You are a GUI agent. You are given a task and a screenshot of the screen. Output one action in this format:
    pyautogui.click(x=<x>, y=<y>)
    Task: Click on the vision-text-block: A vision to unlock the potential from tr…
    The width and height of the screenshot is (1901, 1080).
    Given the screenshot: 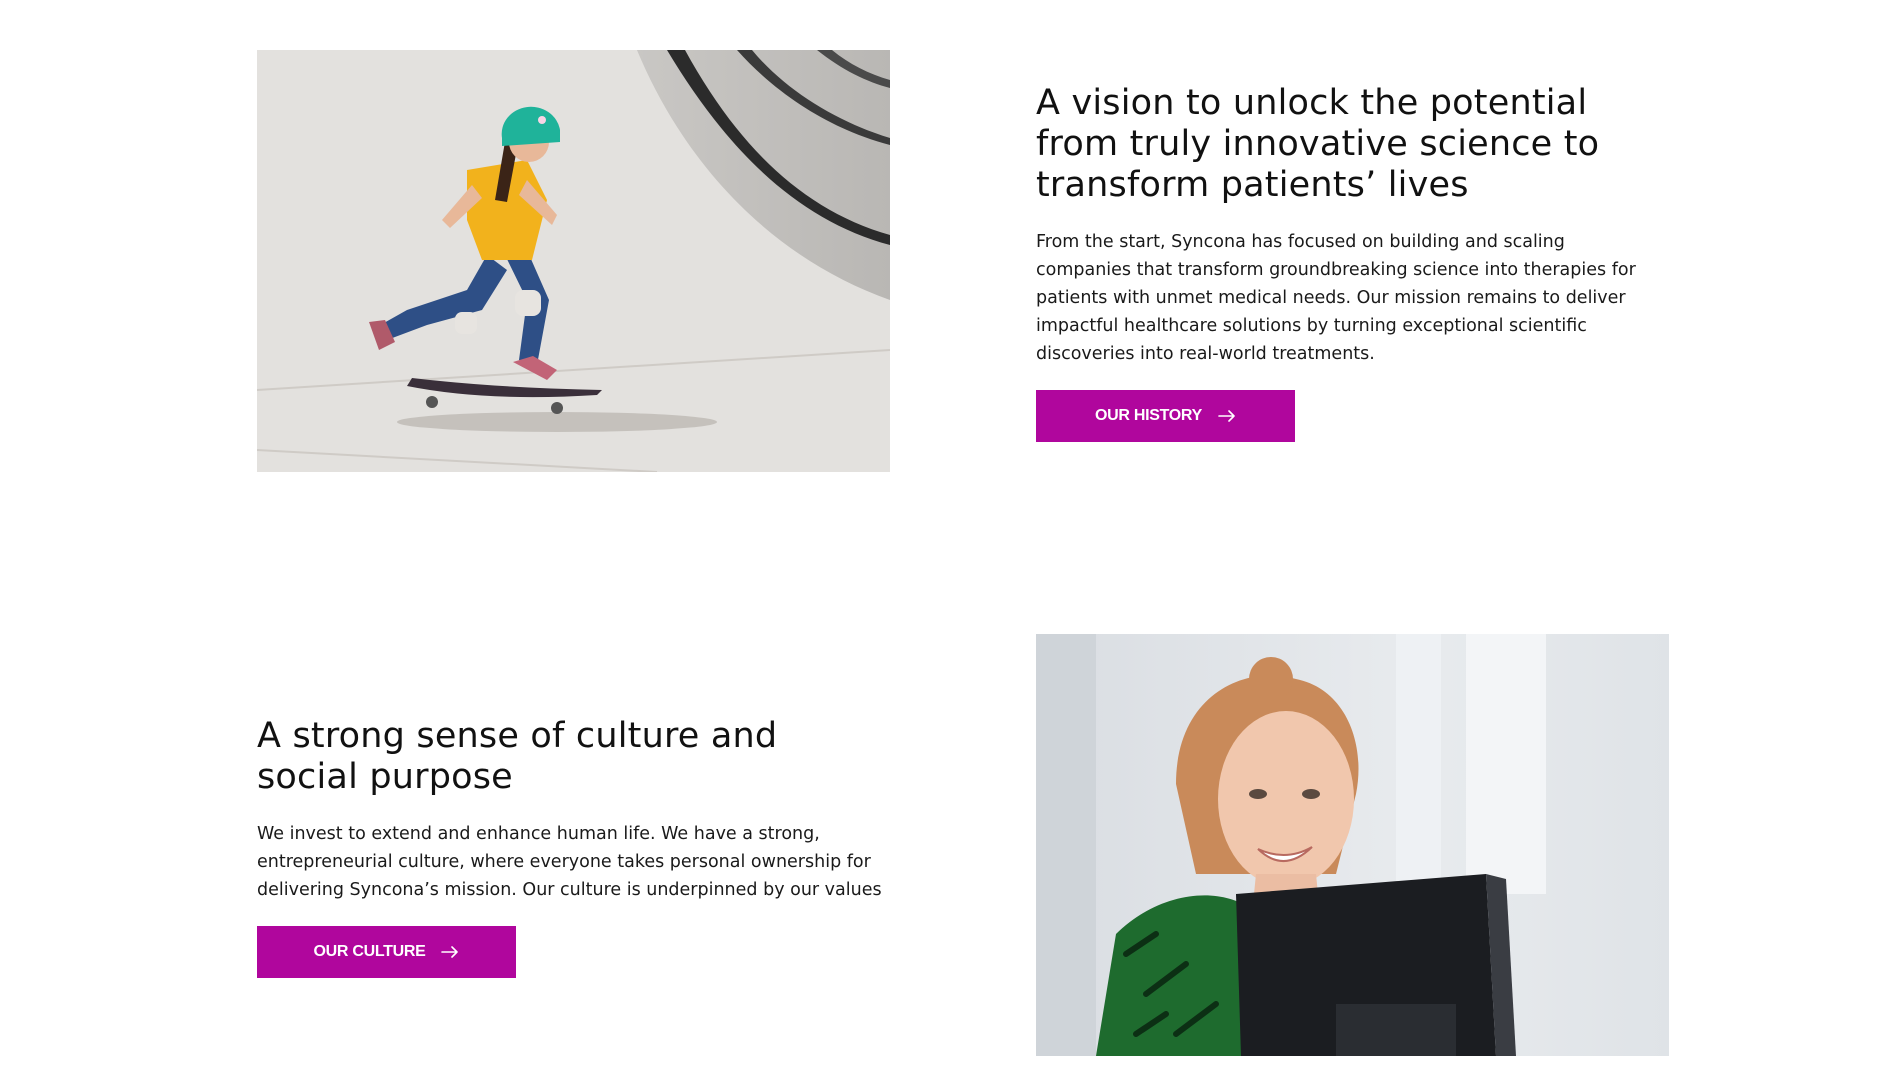 What is the action you would take?
    pyautogui.click(x=1356, y=262)
    